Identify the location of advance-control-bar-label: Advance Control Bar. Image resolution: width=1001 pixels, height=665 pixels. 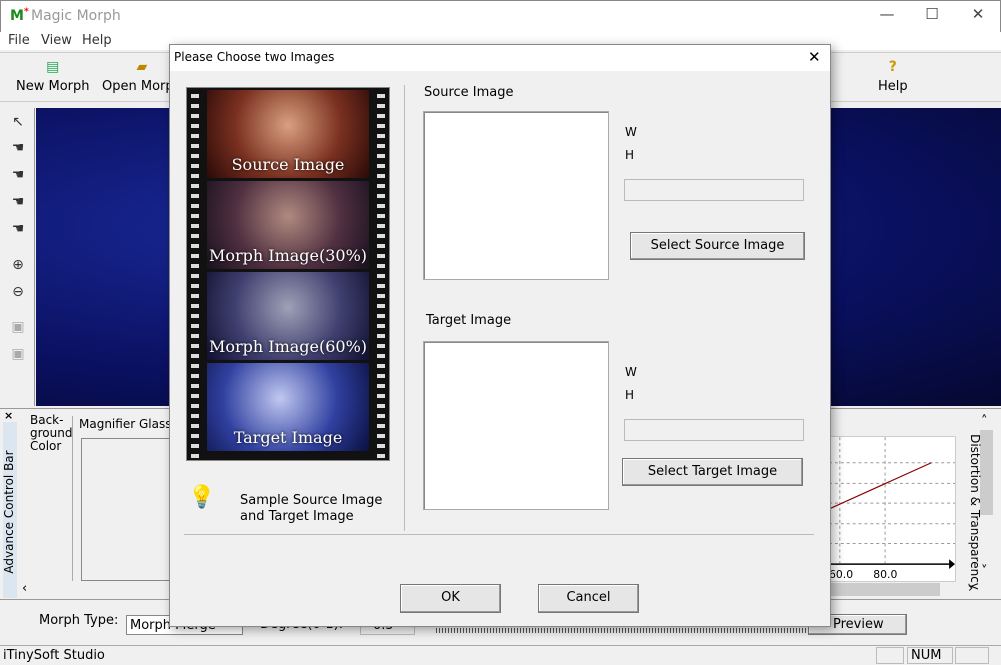
(9, 512).